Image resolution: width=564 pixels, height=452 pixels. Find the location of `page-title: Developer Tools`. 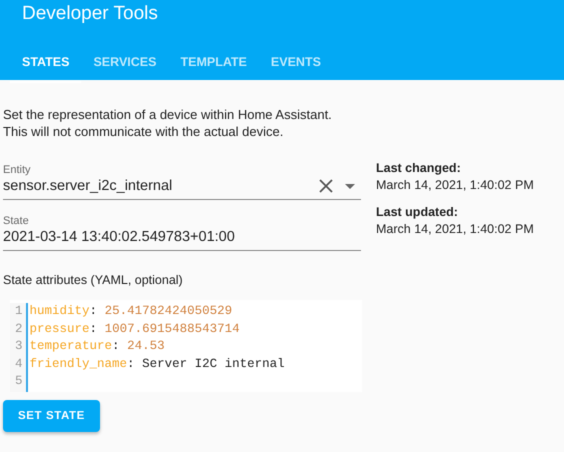

page-title: Developer Tools is located at coordinates (90, 14).